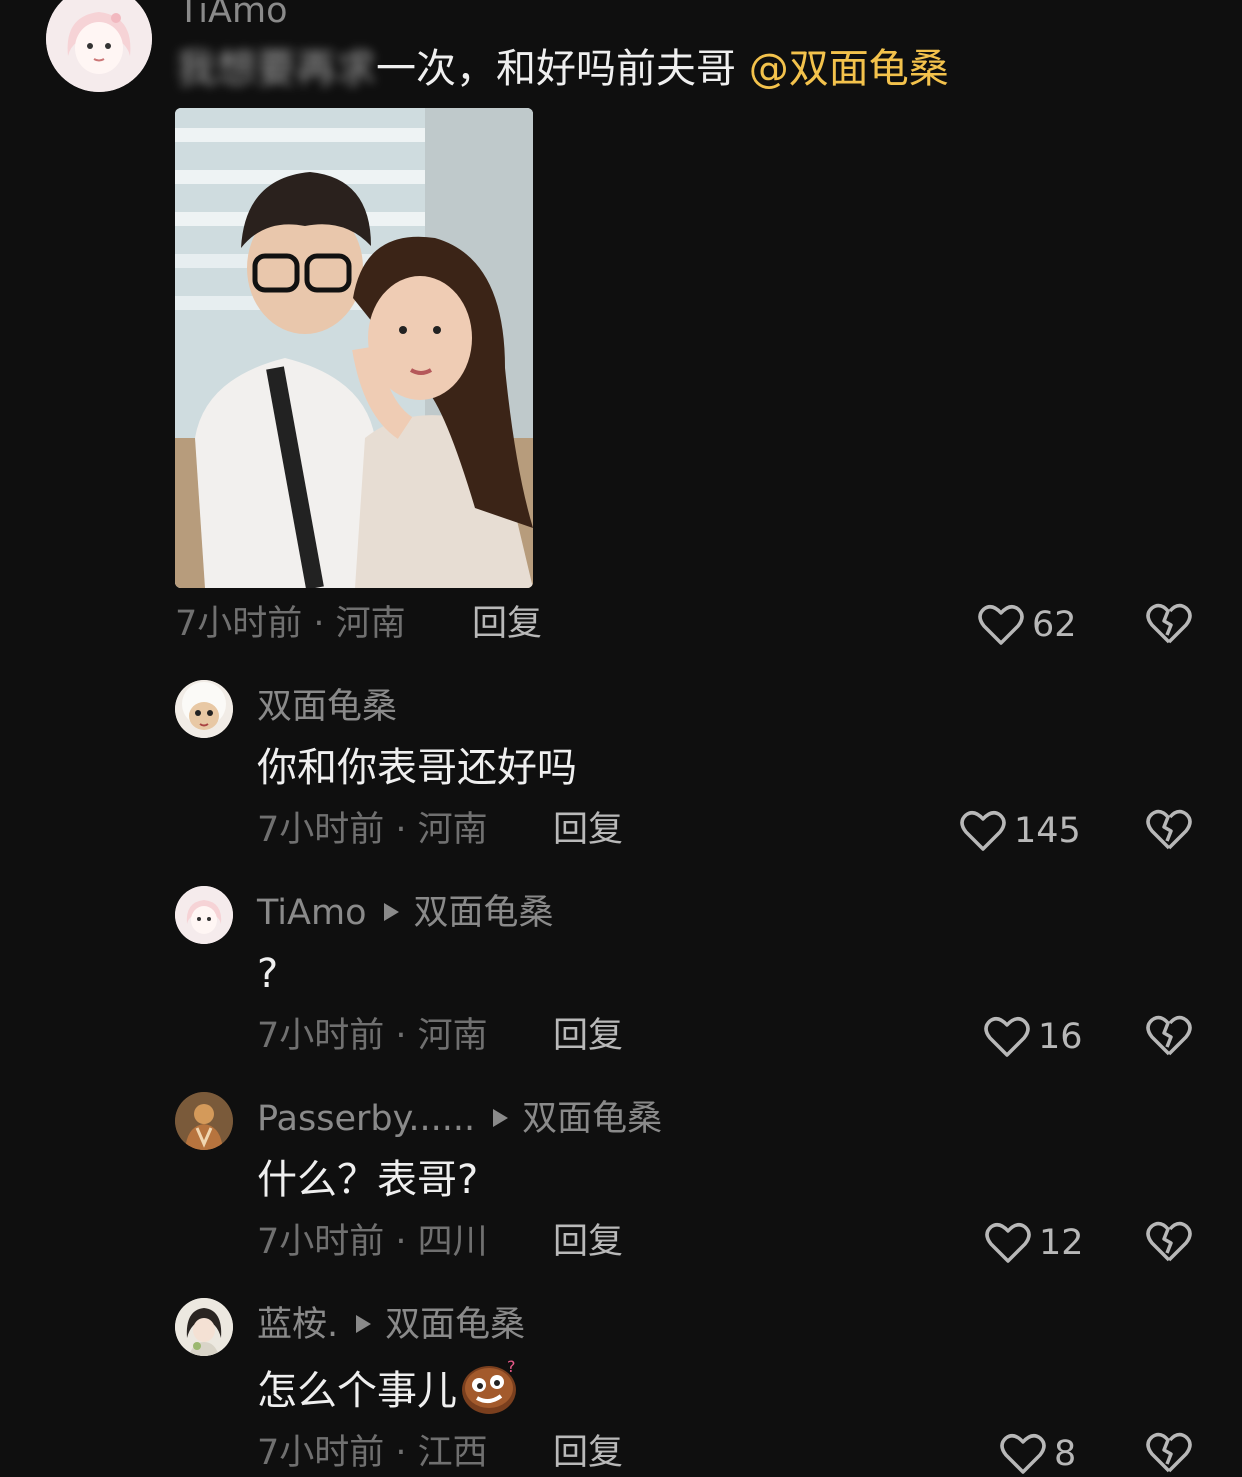 The height and width of the screenshot is (1477, 1242). I want to click on location-text: 江西, so click(452, 1453).